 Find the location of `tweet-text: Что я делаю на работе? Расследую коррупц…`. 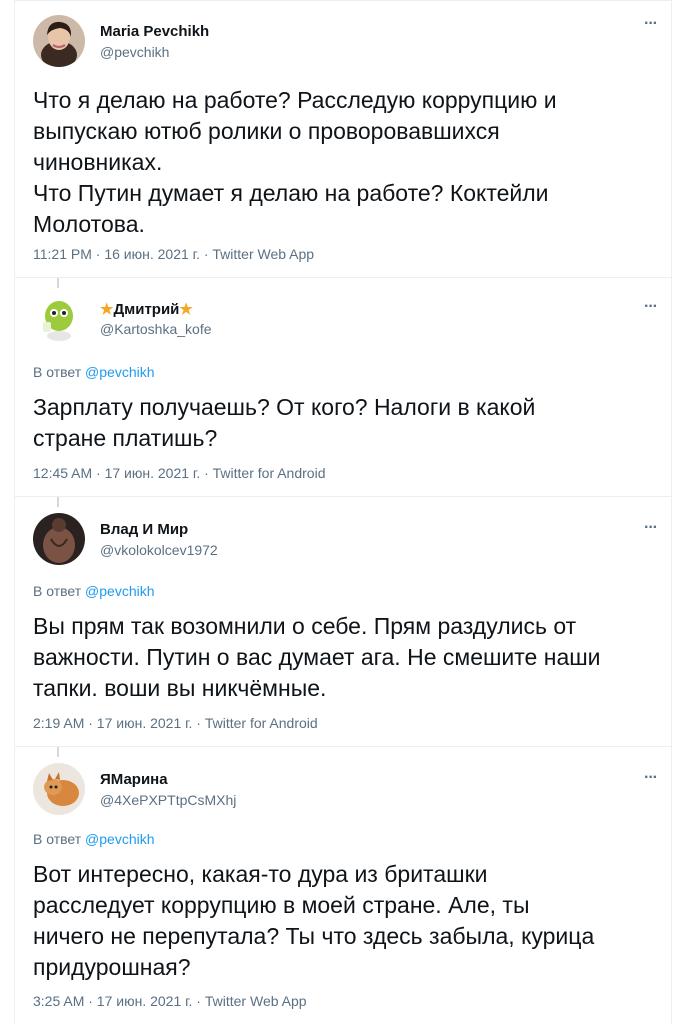

tweet-text: Что я делаю на работе? Расследую коррупц… is located at coordinates (295, 162).